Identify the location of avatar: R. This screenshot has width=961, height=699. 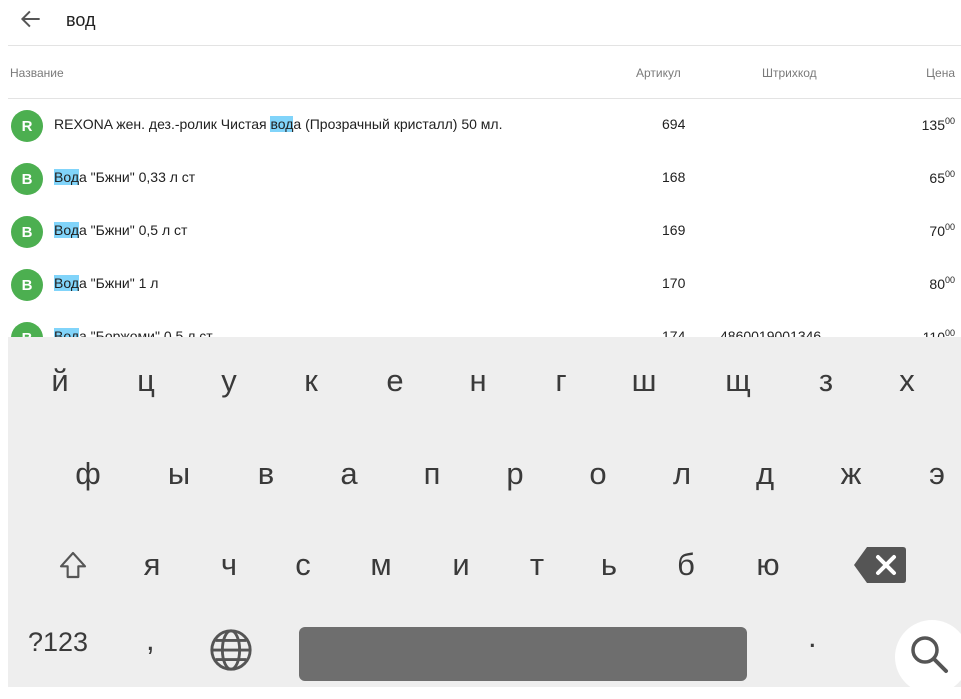
(27, 126).